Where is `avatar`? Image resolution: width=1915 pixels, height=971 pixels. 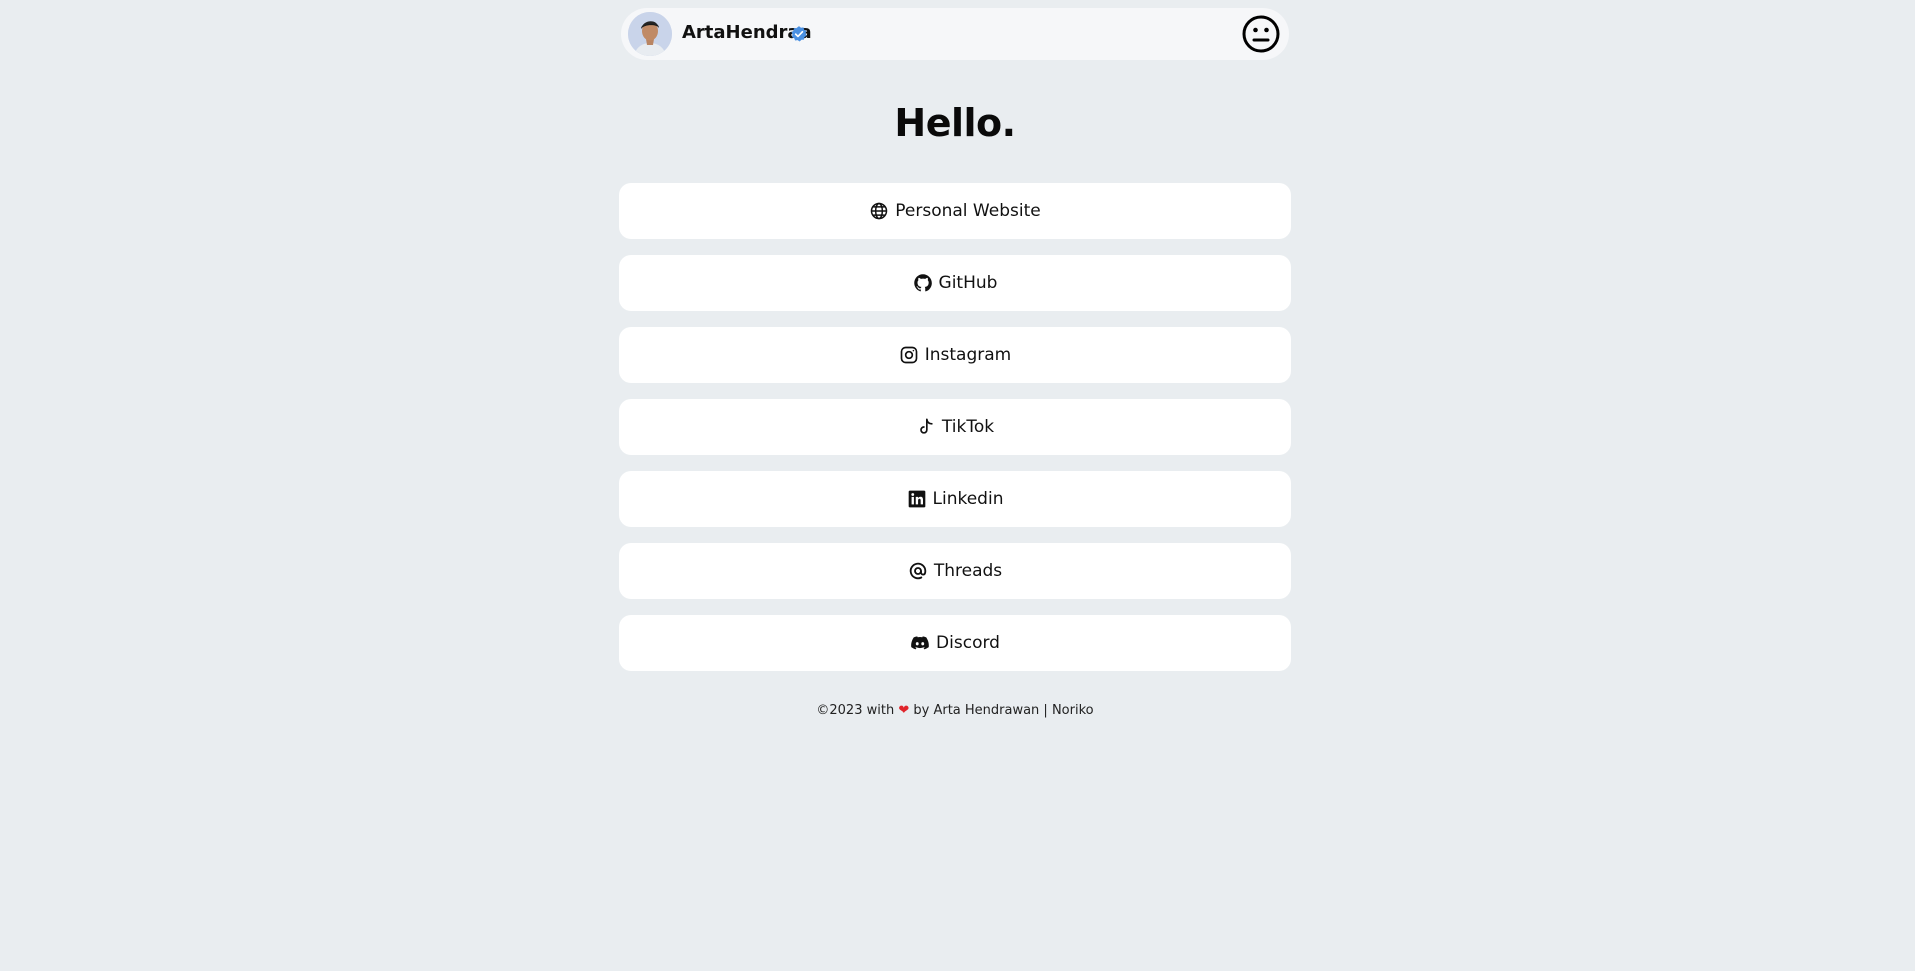
avatar is located at coordinates (650, 34).